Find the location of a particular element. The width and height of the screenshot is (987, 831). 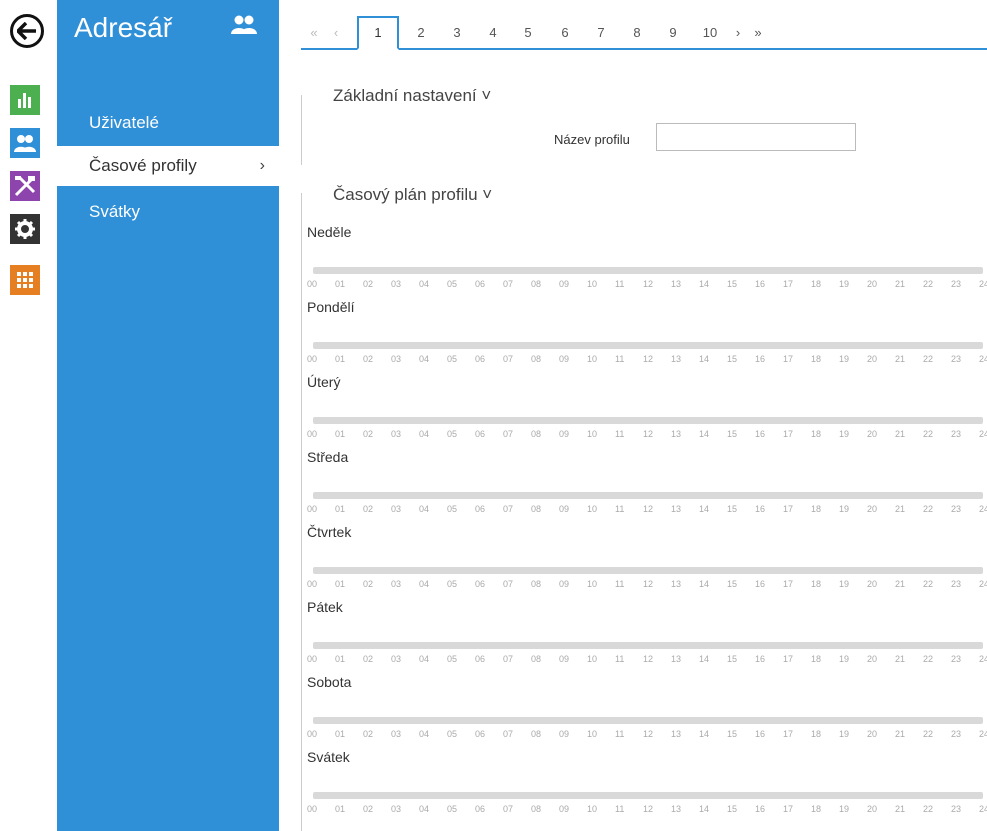

status-chart-icon is located at coordinates (25, 100).